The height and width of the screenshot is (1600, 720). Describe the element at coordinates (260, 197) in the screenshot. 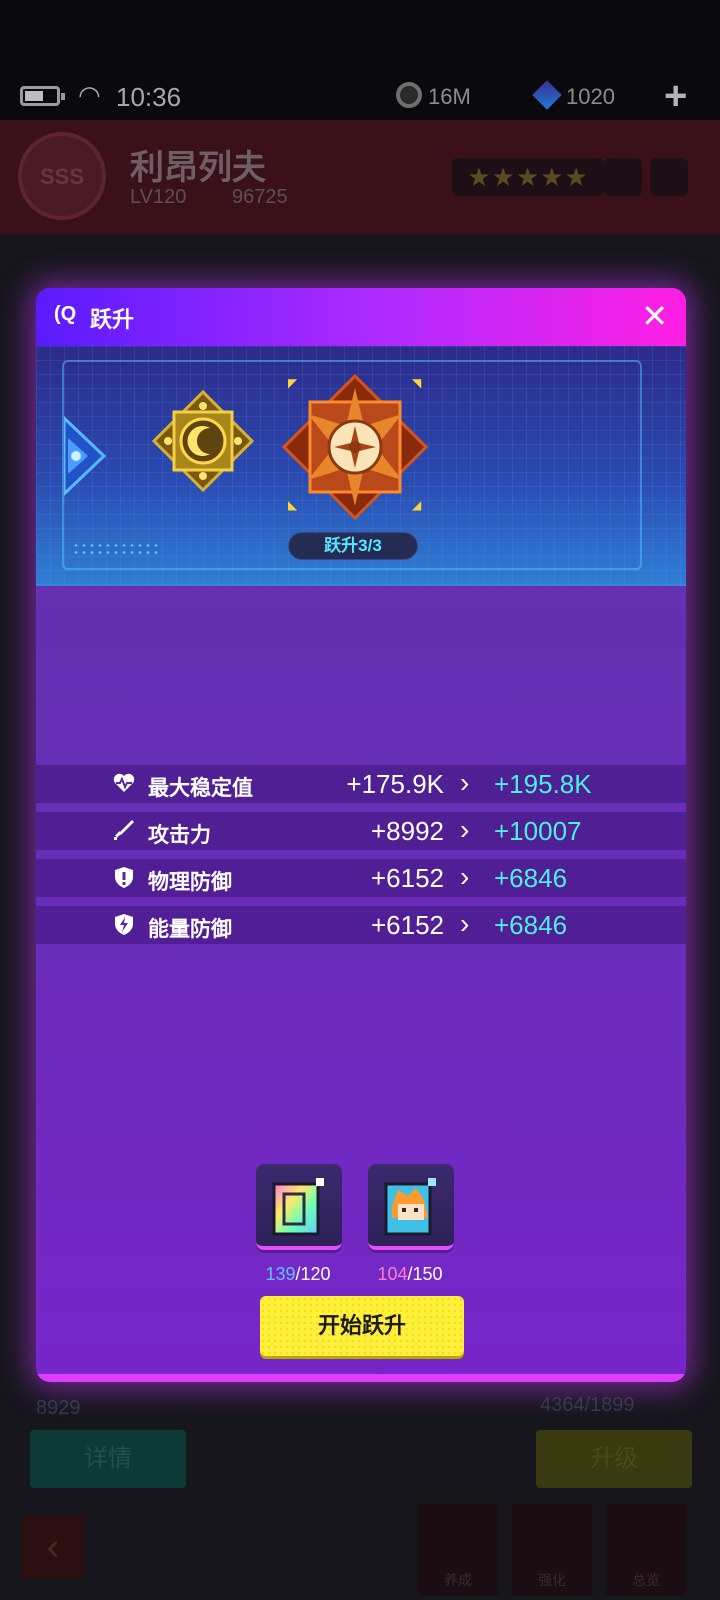

I see `character-power: 96725` at that location.